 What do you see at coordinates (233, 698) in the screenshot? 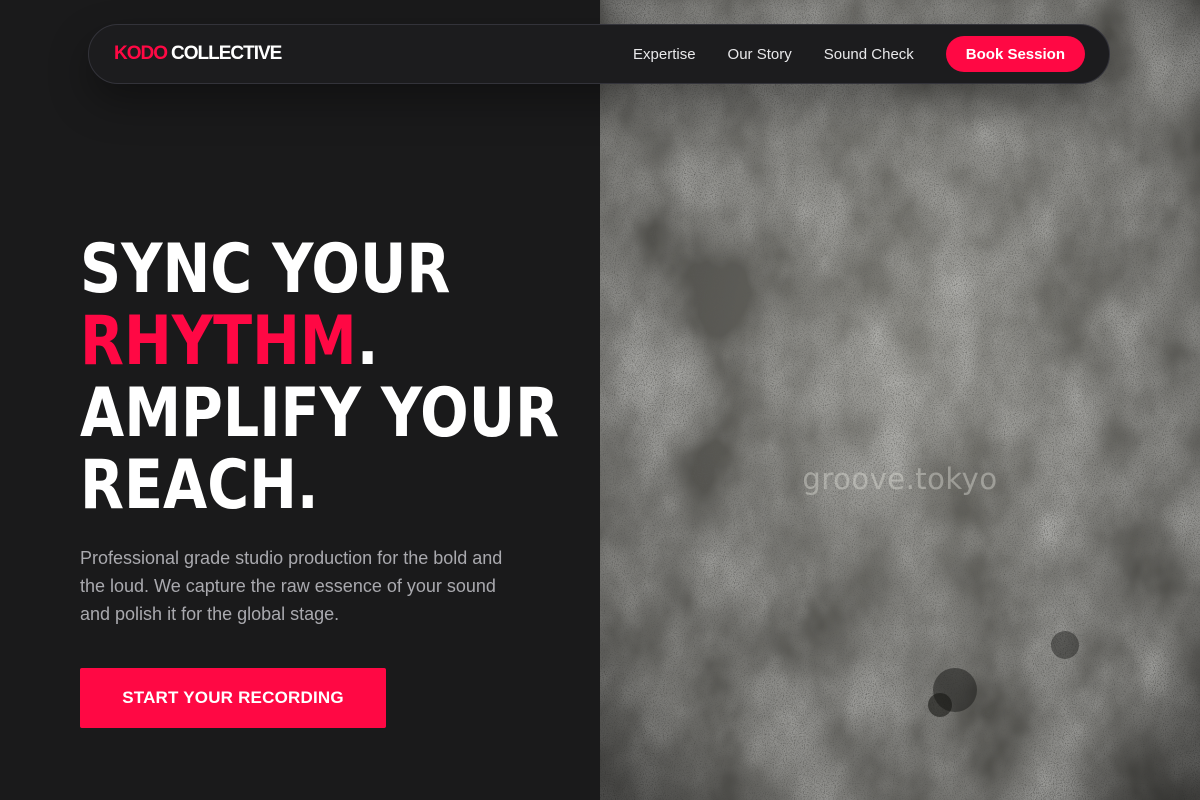
I see `start-recording-button: START YOUR RECORDING` at bounding box center [233, 698].